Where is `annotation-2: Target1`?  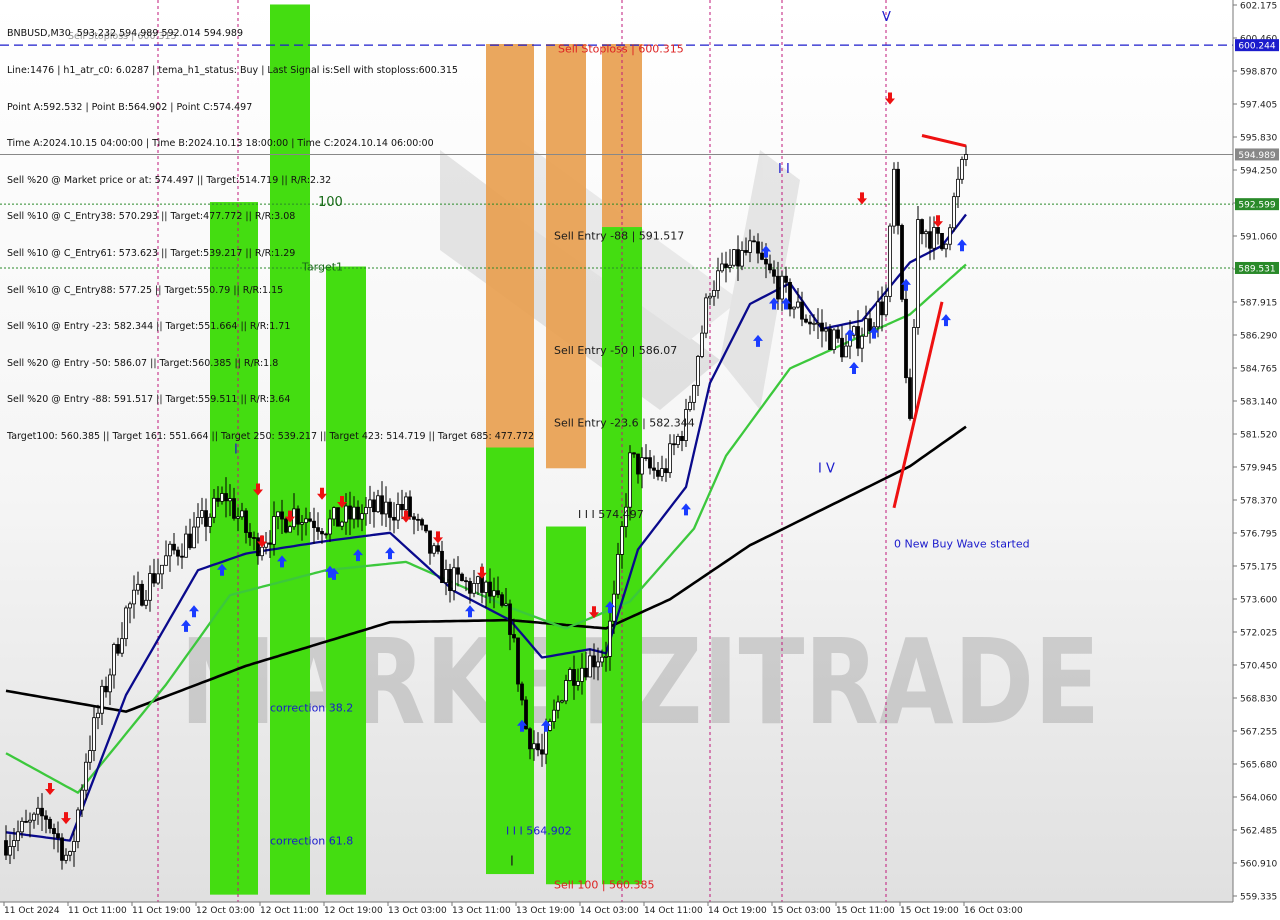
annotation-2: Target1 is located at coordinates (322, 267).